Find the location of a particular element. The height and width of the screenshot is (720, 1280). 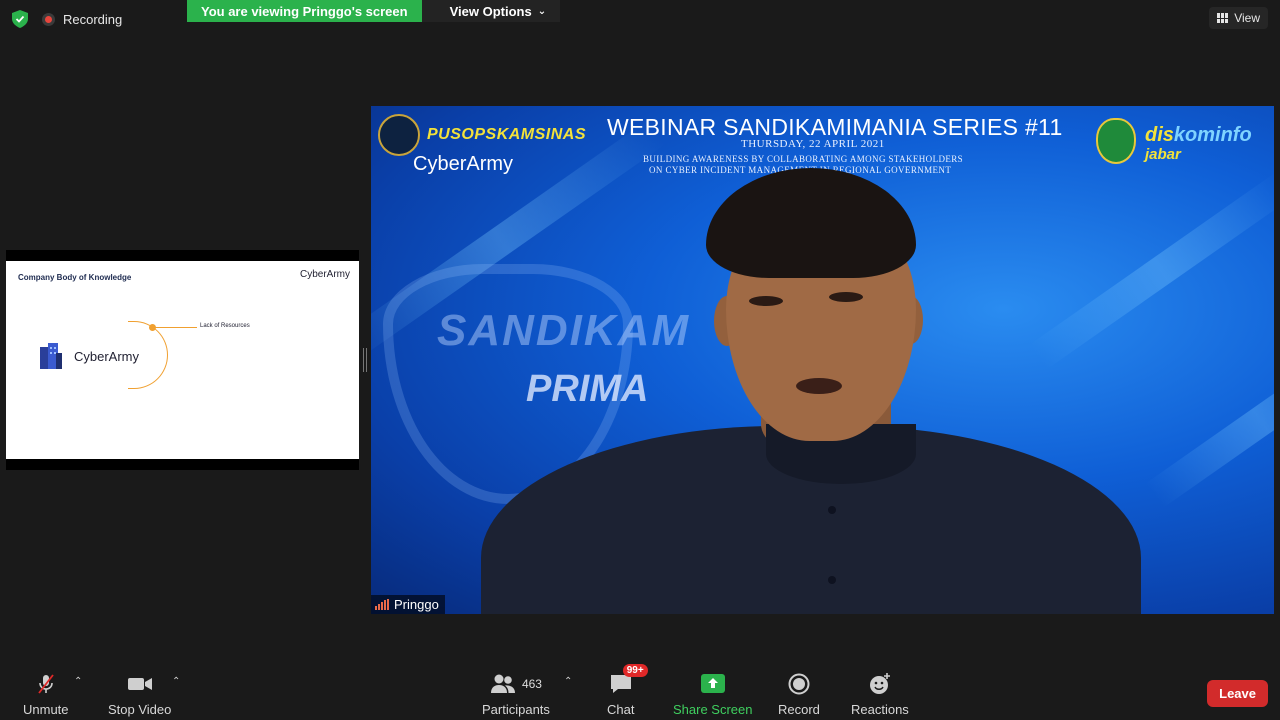

webinar-date: THURSDAY, 22 APRIL 2021 is located at coordinates (813, 144).